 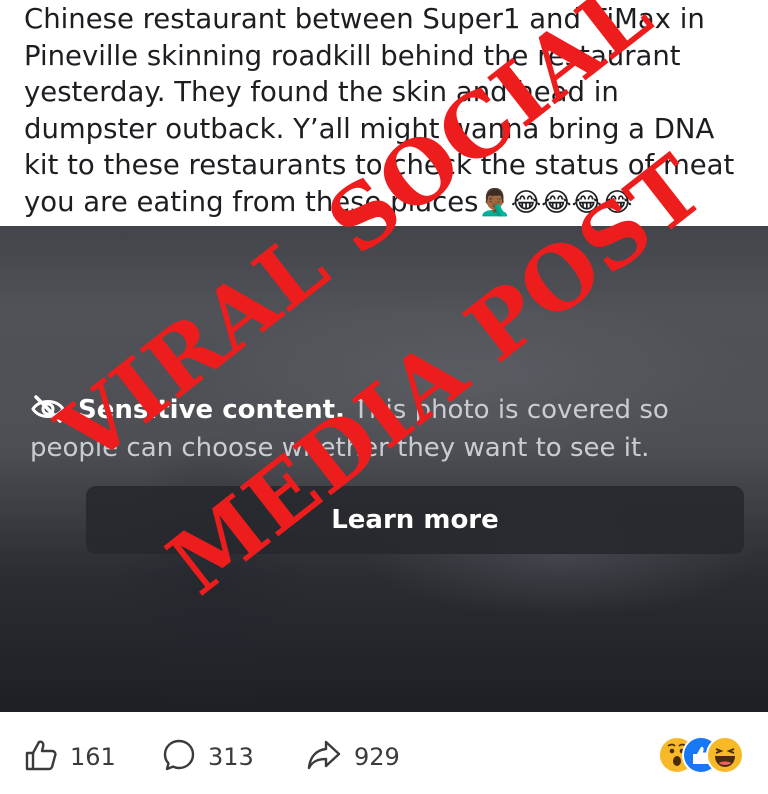 I want to click on reaction-summary, so click(x=701, y=756).